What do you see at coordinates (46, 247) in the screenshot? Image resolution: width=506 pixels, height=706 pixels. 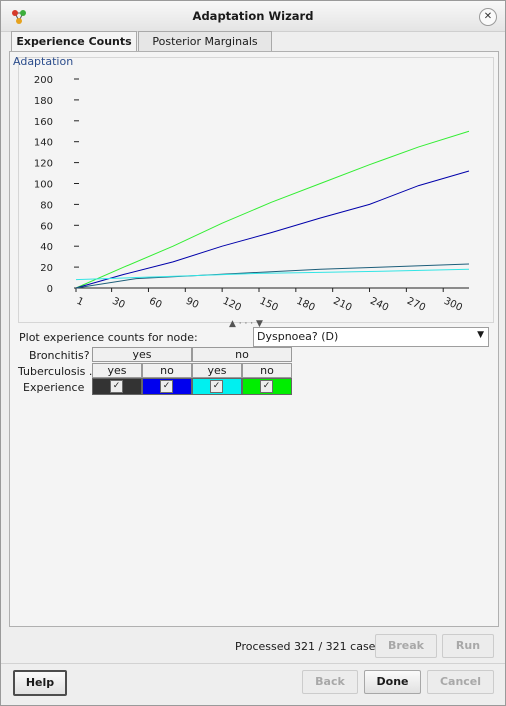 I see `y-tick-label: 40` at bounding box center [46, 247].